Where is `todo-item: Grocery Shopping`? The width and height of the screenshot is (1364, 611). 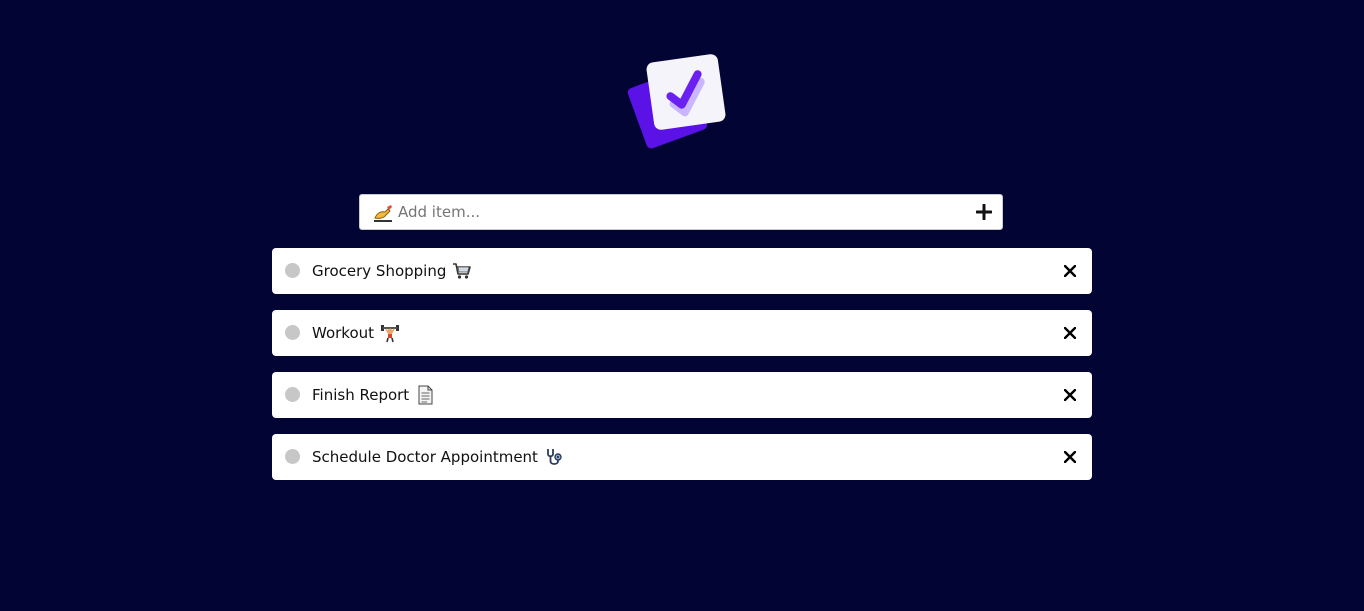
todo-item: Grocery Shopping is located at coordinates (682, 271).